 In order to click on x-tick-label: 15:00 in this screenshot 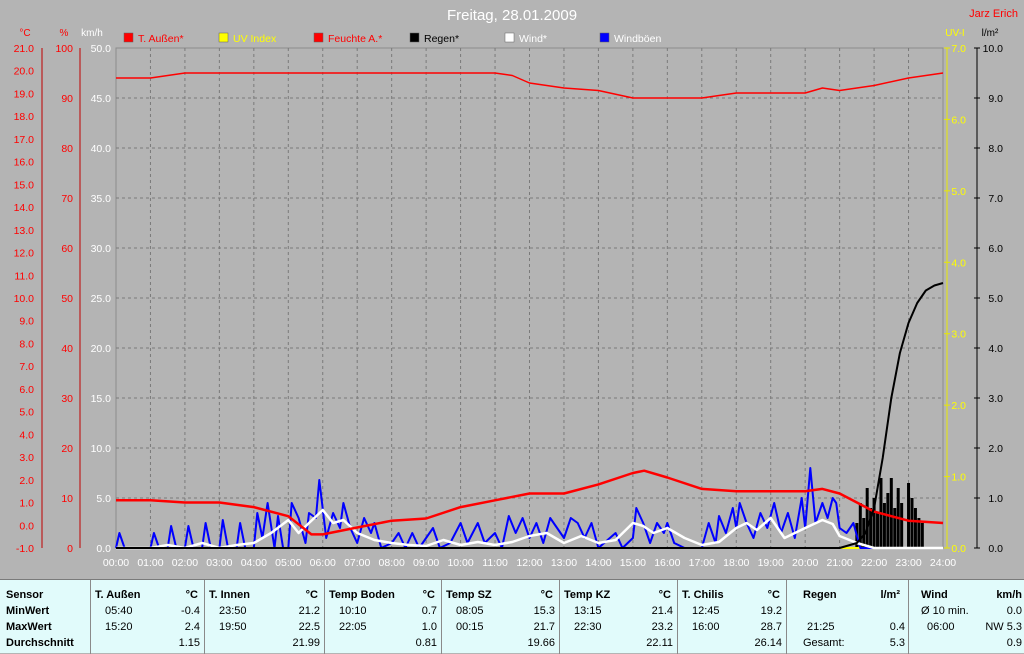, I will do `click(633, 563)`.